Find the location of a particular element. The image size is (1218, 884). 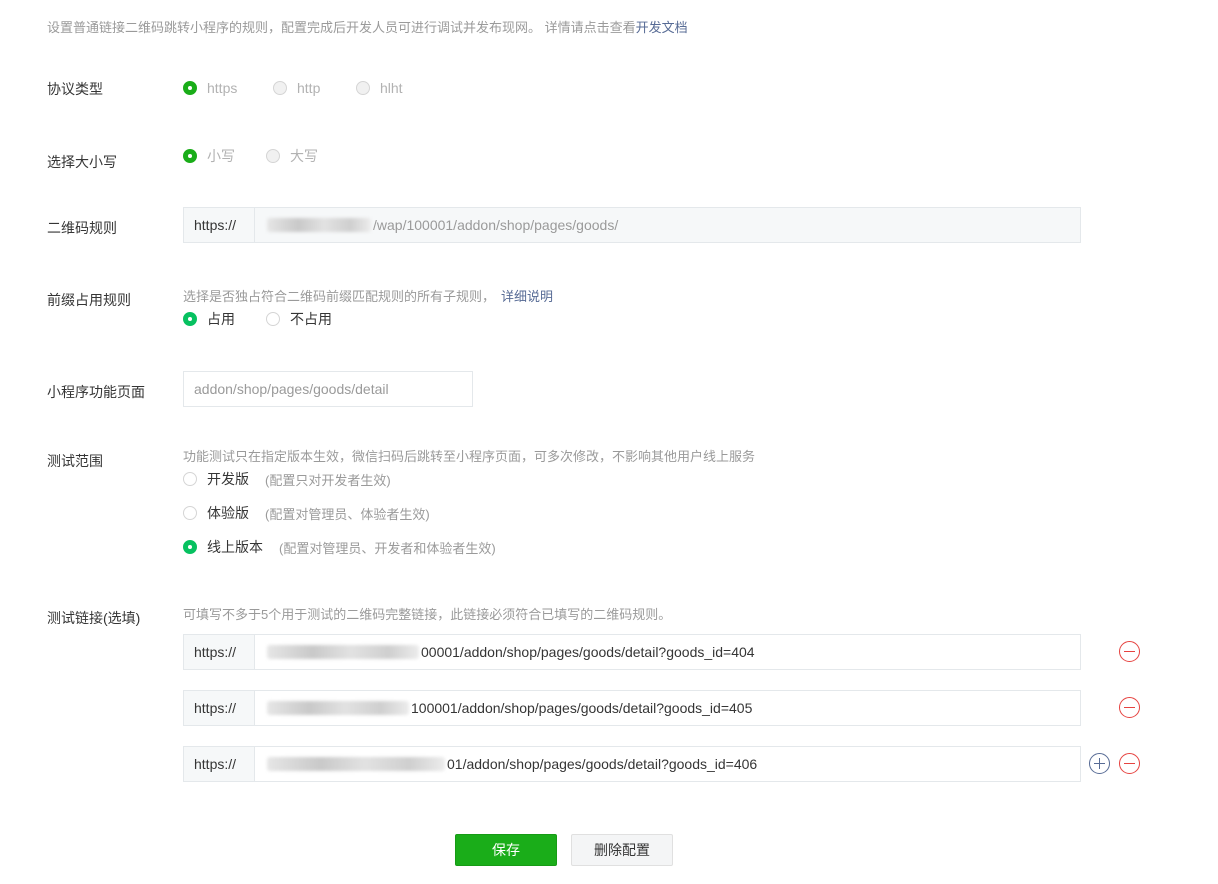

scope-option-name: 线上版本 is located at coordinates (235, 547).